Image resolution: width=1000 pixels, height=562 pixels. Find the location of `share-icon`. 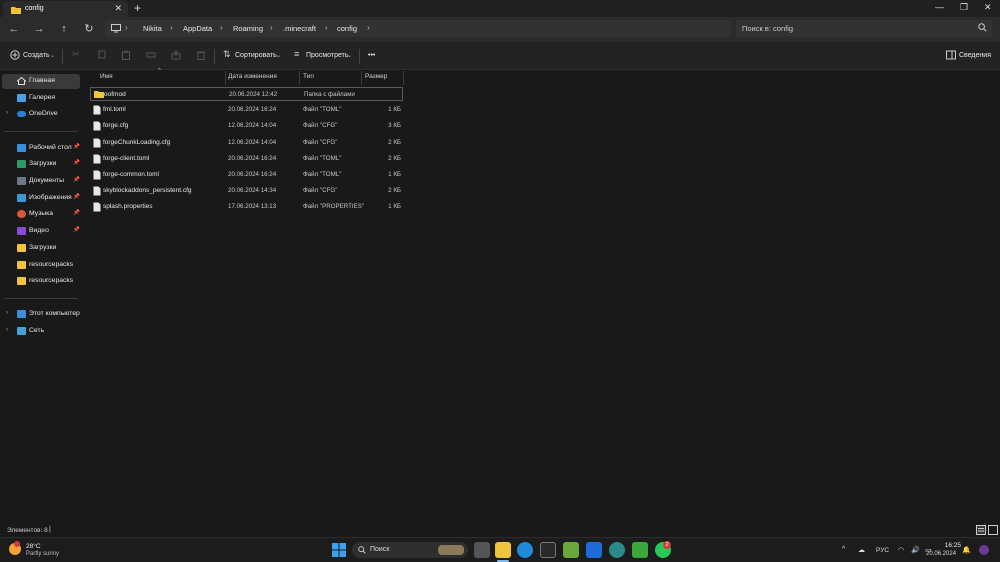

share-icon is located at coordinates (176, 55).